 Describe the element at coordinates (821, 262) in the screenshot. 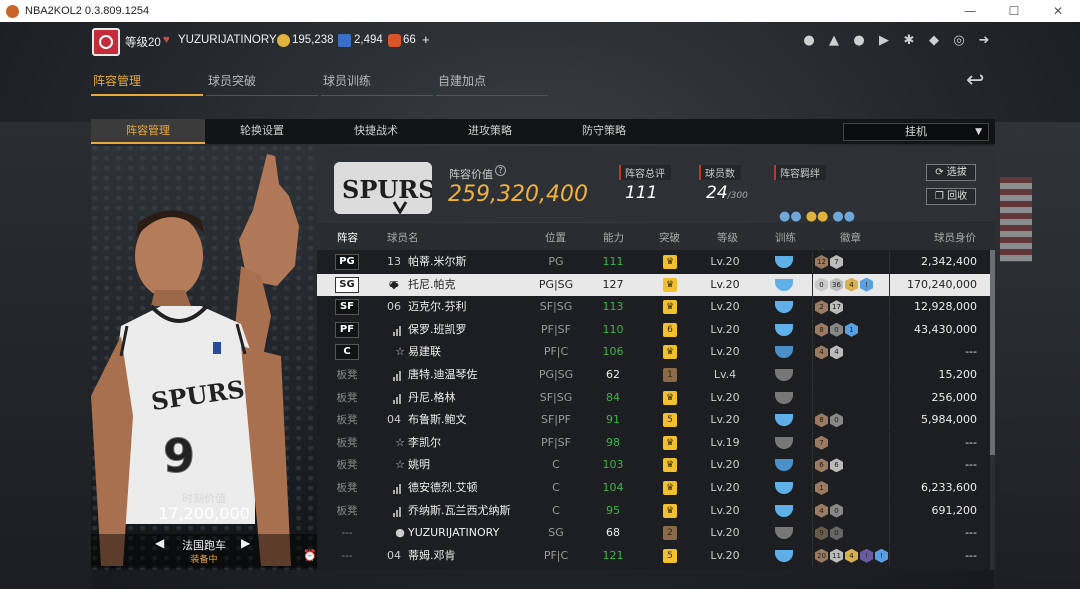

I see `badge-hex-icon: 12` at that location.